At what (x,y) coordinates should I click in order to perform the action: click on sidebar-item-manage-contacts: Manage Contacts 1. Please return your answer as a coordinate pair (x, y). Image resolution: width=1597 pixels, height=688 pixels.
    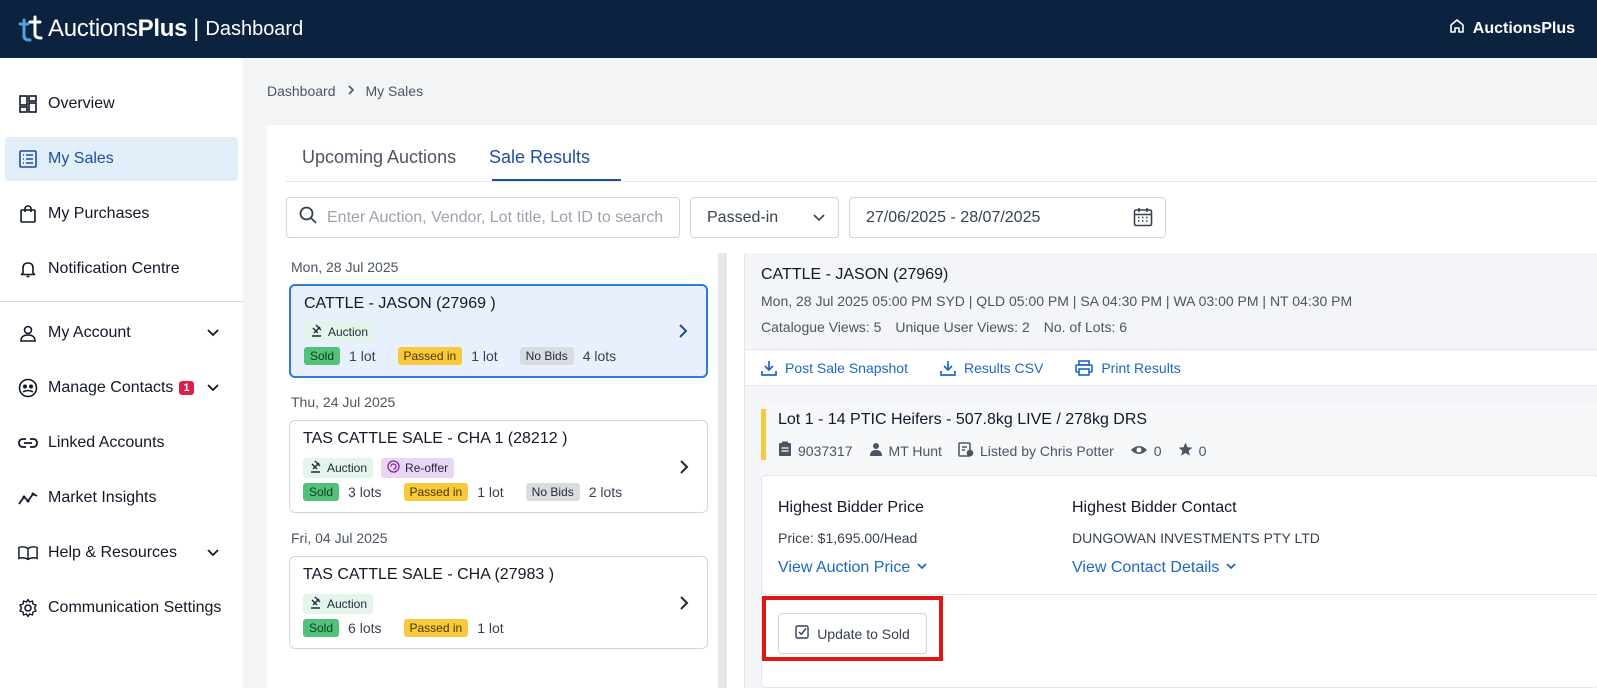
    Looking at the image, I should click on (121, 388).